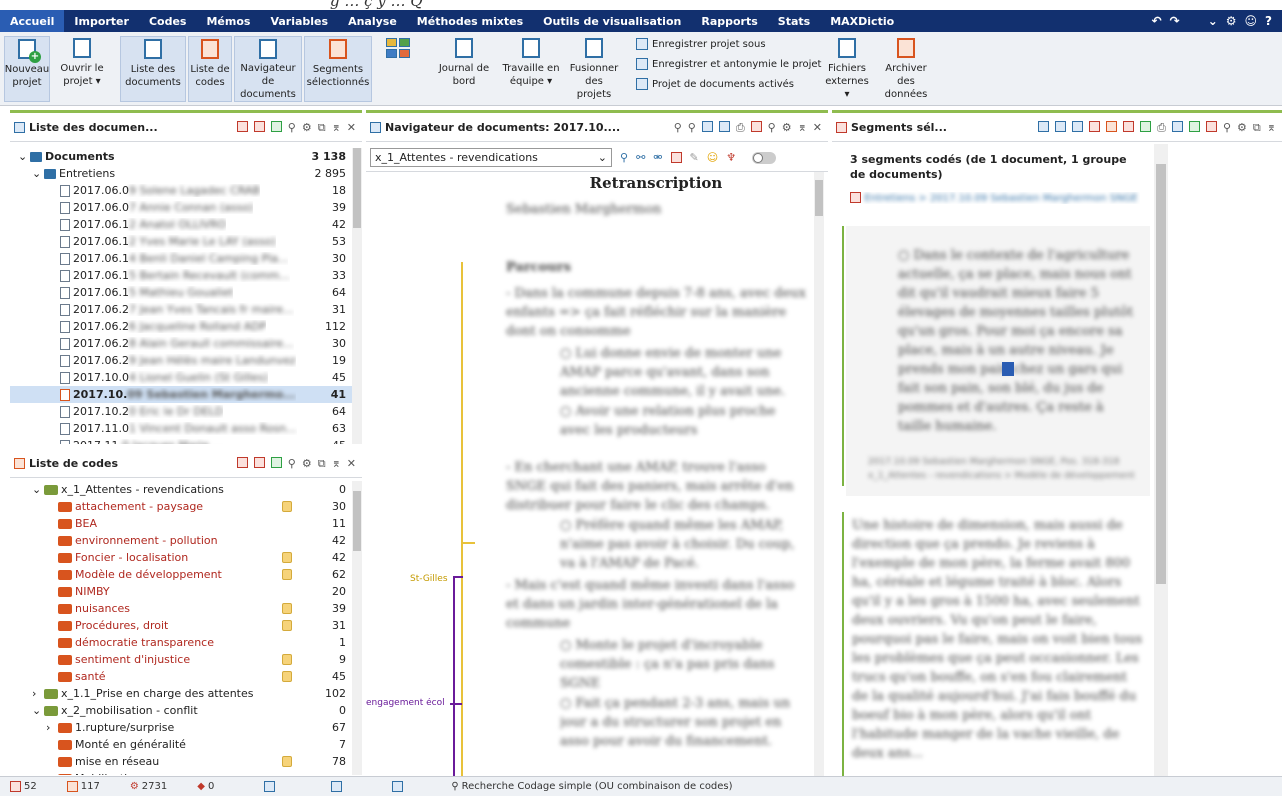 This screenshot has width=1282, height=796. Describe the element at coordinates (594, 68) in the screenshot. I see `merge-projects-button: Fusionner des projets` at that location.